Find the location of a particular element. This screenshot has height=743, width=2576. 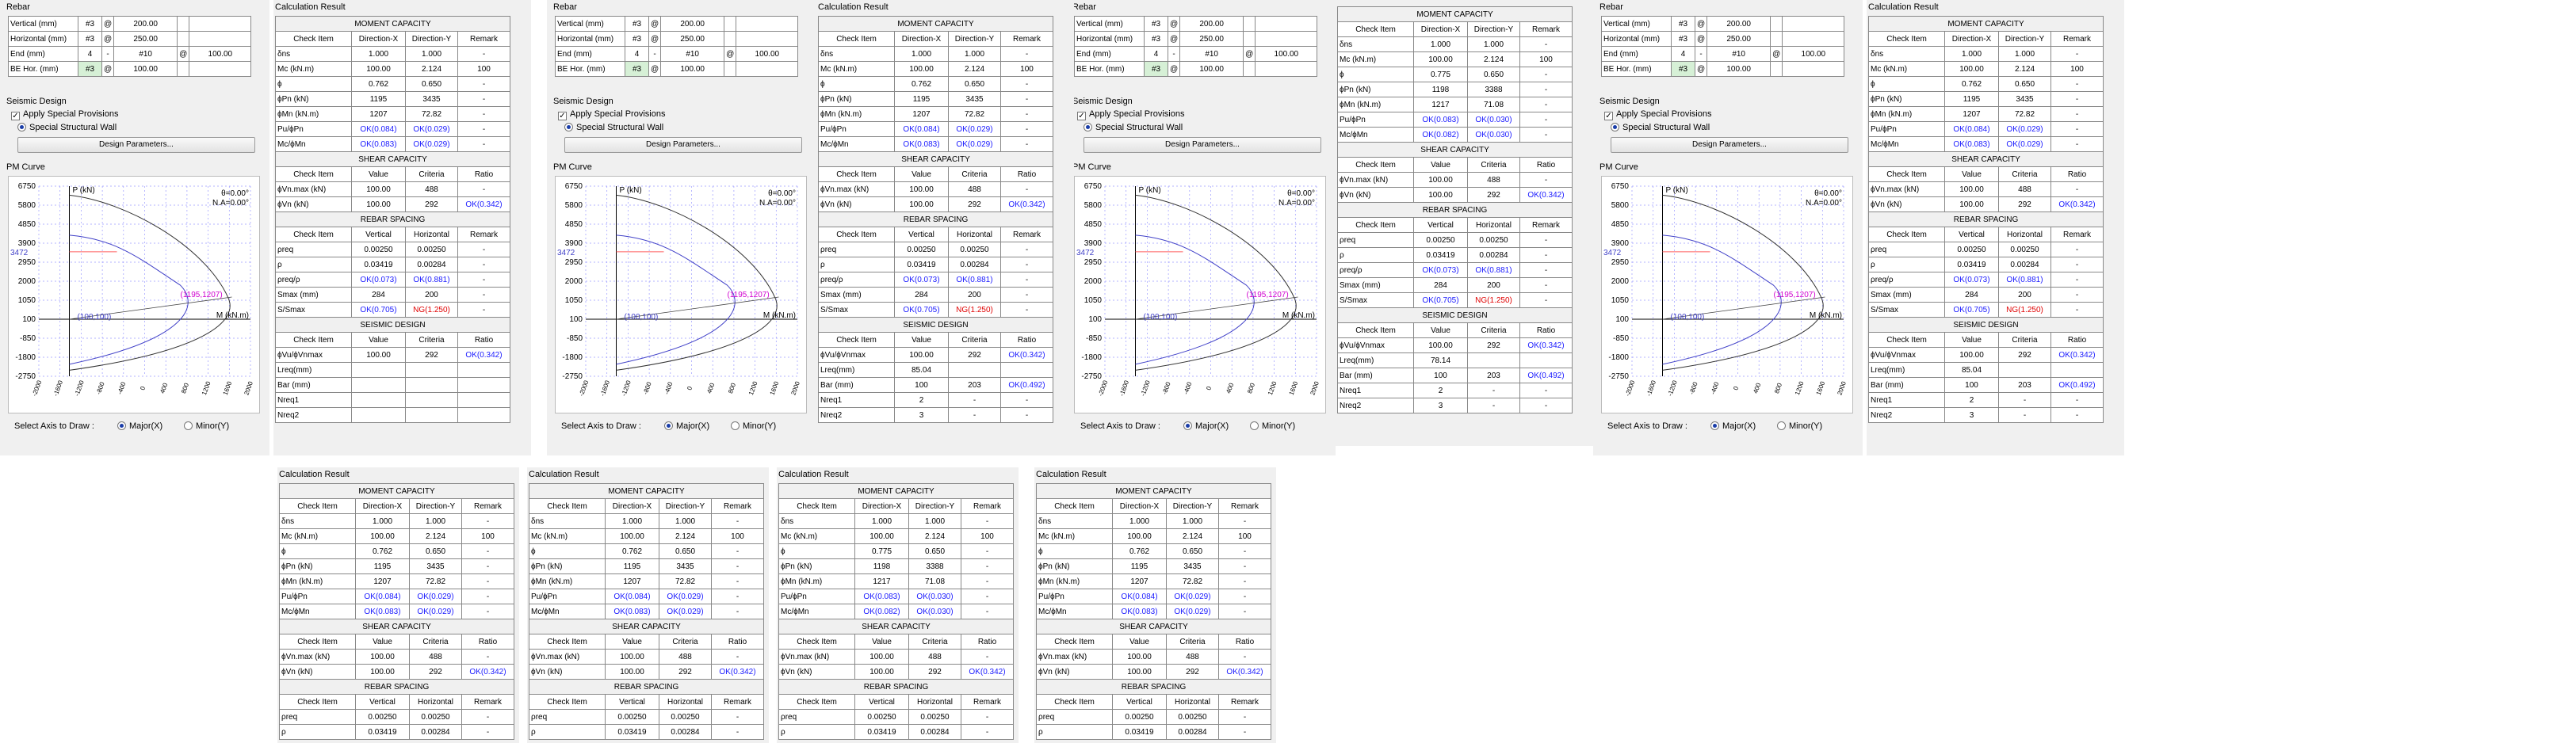

section-header: REBAR SPACING is located at coordinates (396, 687).